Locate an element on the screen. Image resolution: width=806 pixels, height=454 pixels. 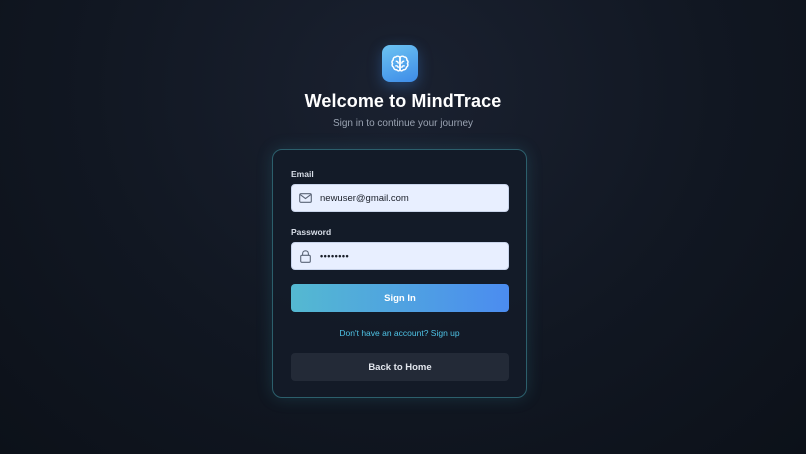
sign-in-button: Sign In is located at coordinates (400, 298).